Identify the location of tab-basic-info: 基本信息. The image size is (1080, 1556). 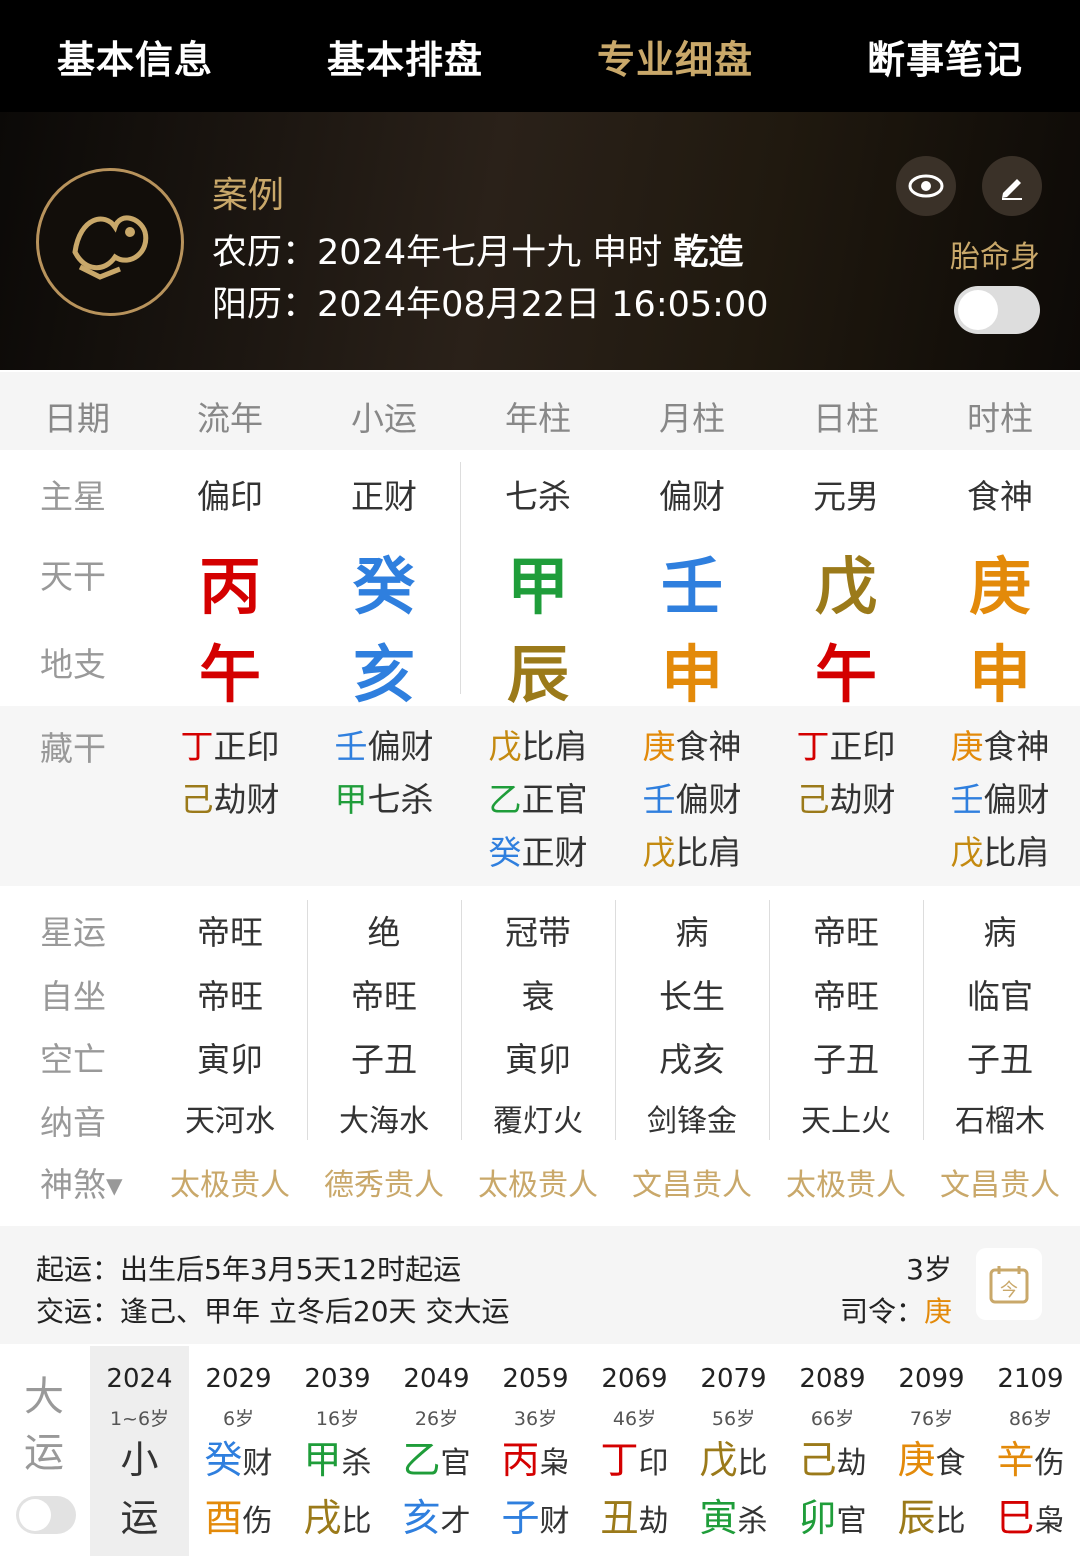
(135, 56).